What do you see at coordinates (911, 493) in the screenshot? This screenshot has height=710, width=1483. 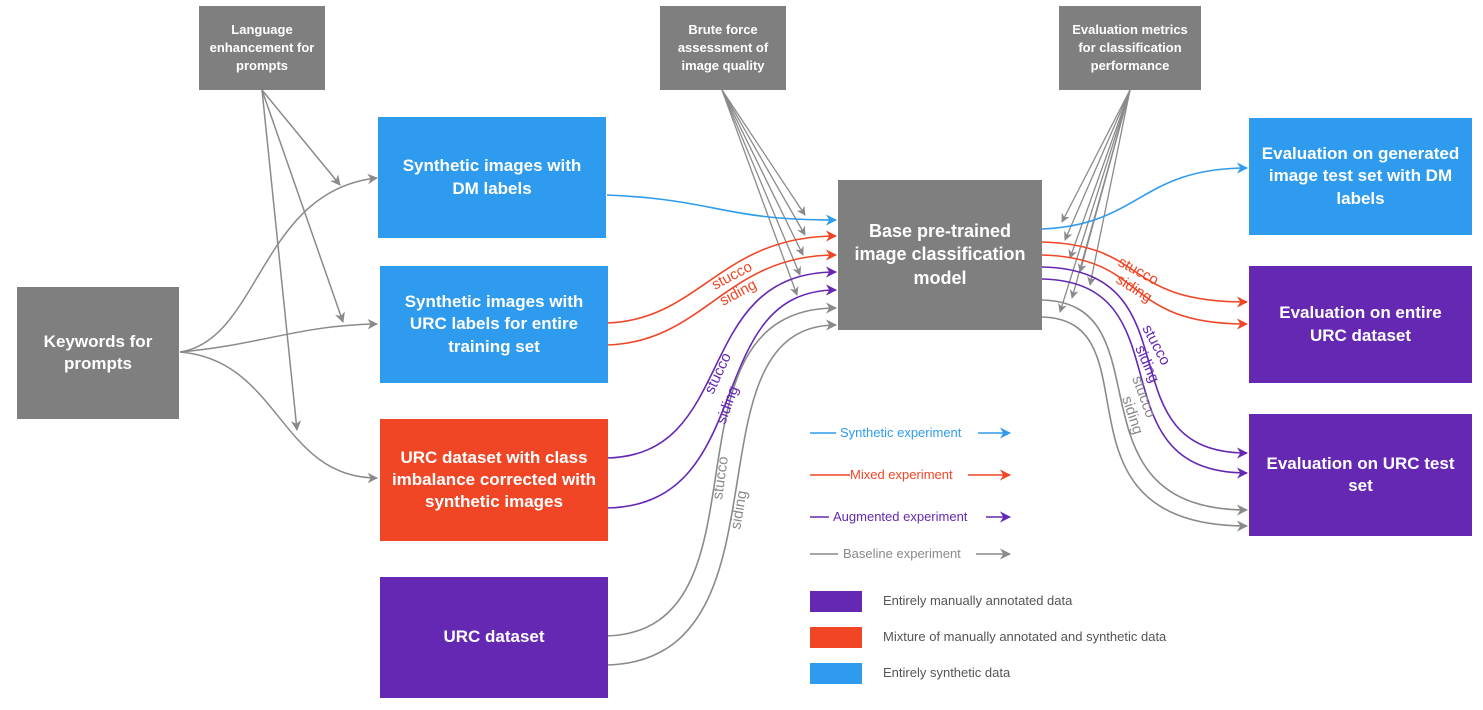 I see `legend-experiment-lines` at bounding box center [911, 493].